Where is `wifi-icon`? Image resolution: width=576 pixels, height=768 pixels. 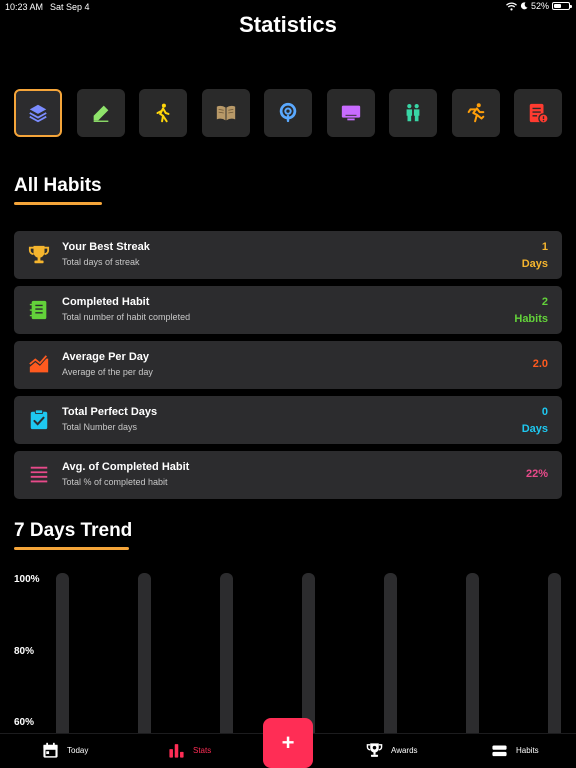 wifi-icon is located at coordinates (511, 5).